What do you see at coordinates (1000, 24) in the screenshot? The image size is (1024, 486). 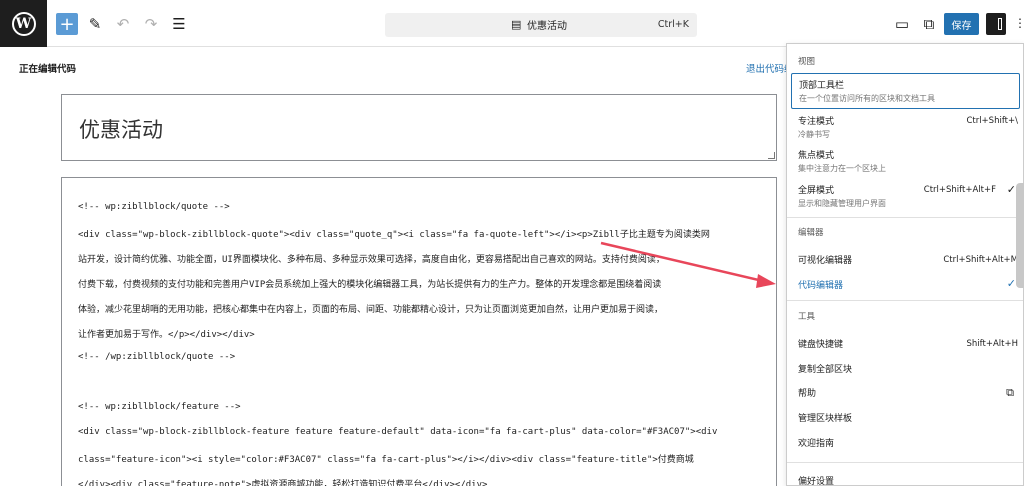 I see `sidebar-icon` at bounding box center [1000, 24].